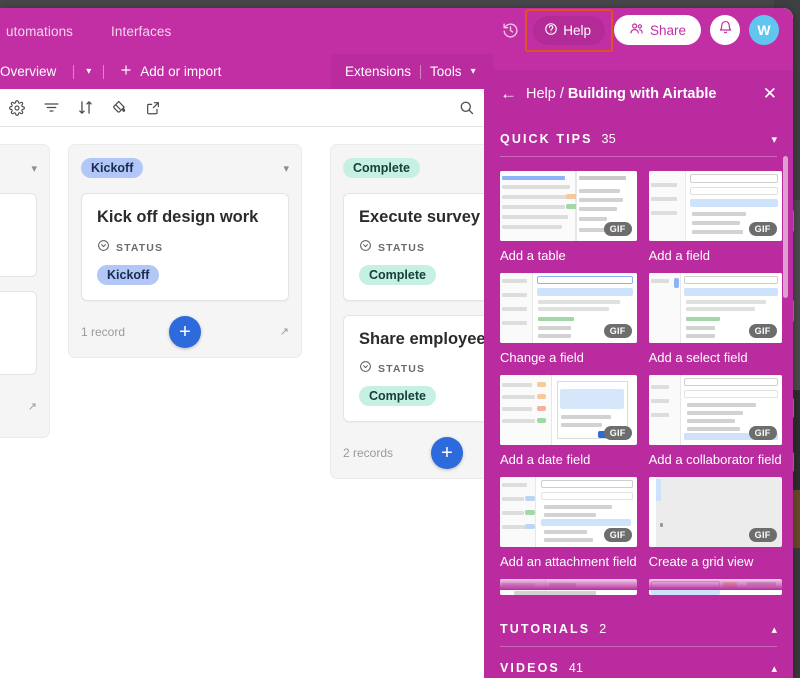 The height and width of the screenshot is (678, 800). I want to click on card-title: Share employee sur, so click(426, 338).